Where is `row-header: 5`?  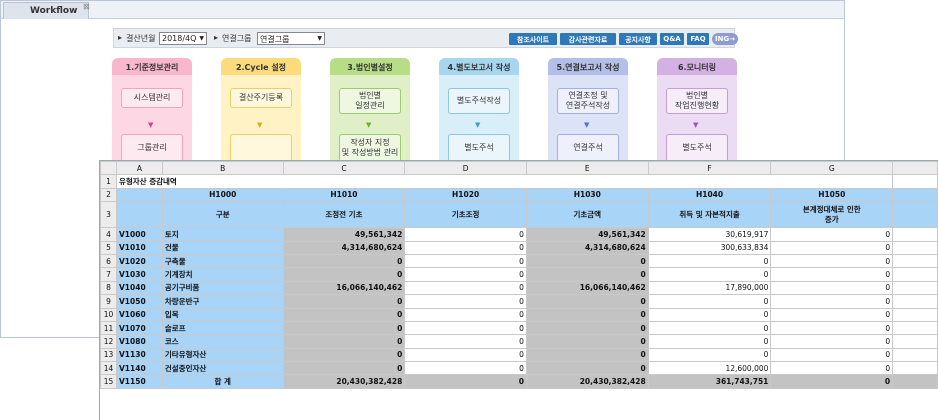
row-header: 5 is located at coordinates (108, 247).